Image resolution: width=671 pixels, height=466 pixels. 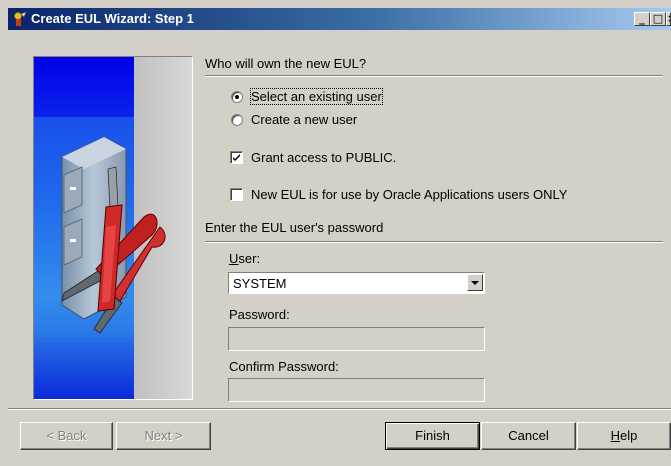 I want to click on owner-section-divider, so click(x=434, y=76).